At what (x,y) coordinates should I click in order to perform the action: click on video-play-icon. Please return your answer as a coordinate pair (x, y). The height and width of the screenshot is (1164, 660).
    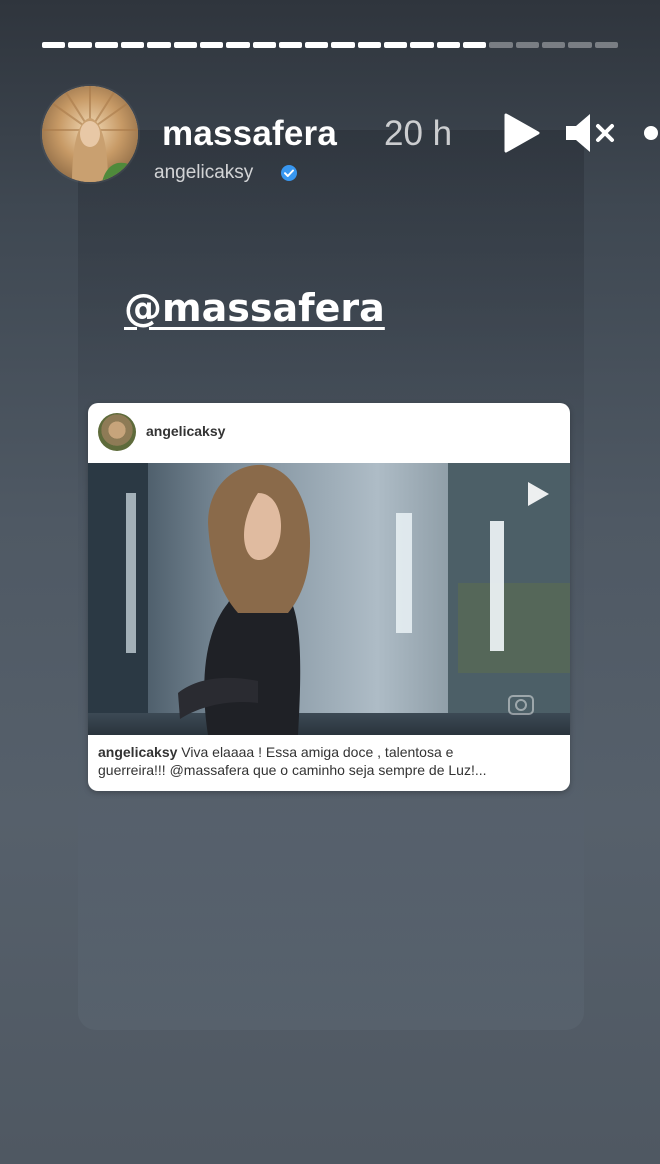
    Looking at the image, I should click on (537, 494).